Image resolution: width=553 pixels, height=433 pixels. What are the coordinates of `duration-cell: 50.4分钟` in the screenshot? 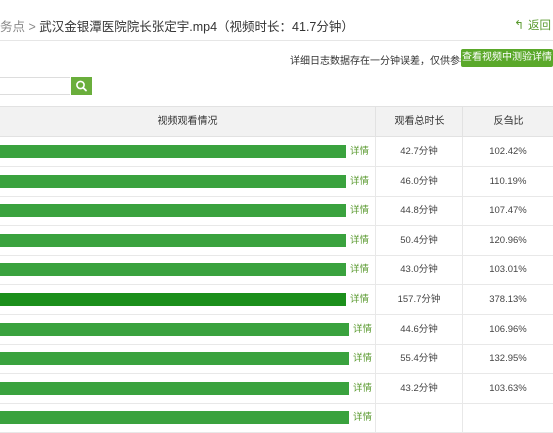 It's located at (418, 240).